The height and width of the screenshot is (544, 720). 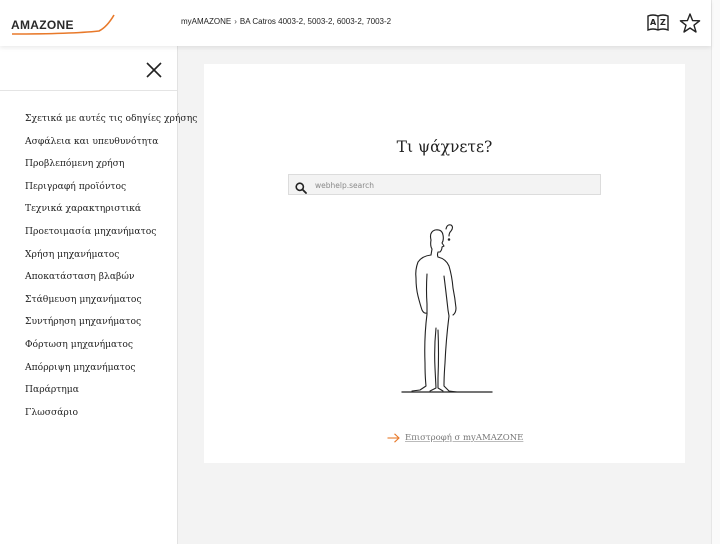 What do you see at coordinates (715, 272) in the screenshot?
I see `page-scrollbar` at bounding box center [715, 272].